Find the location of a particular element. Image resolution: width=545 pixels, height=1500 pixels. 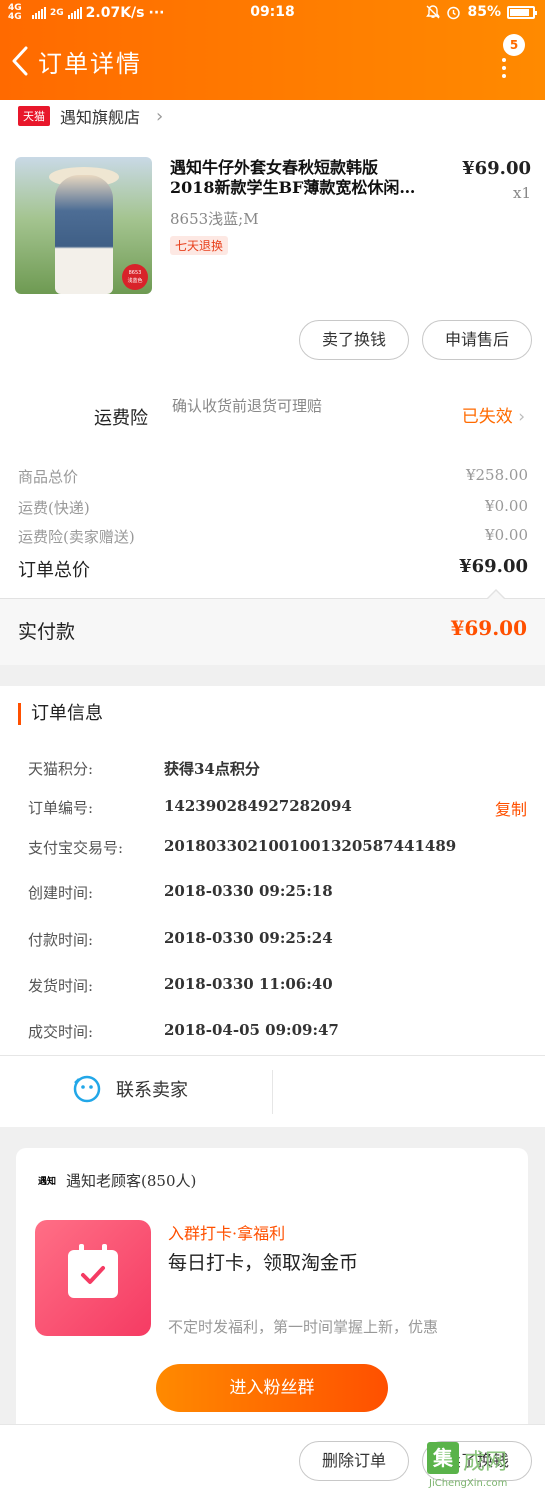

group-header: 遇知 遇知老顾客(850人) is located at coordinates (117, 1180).